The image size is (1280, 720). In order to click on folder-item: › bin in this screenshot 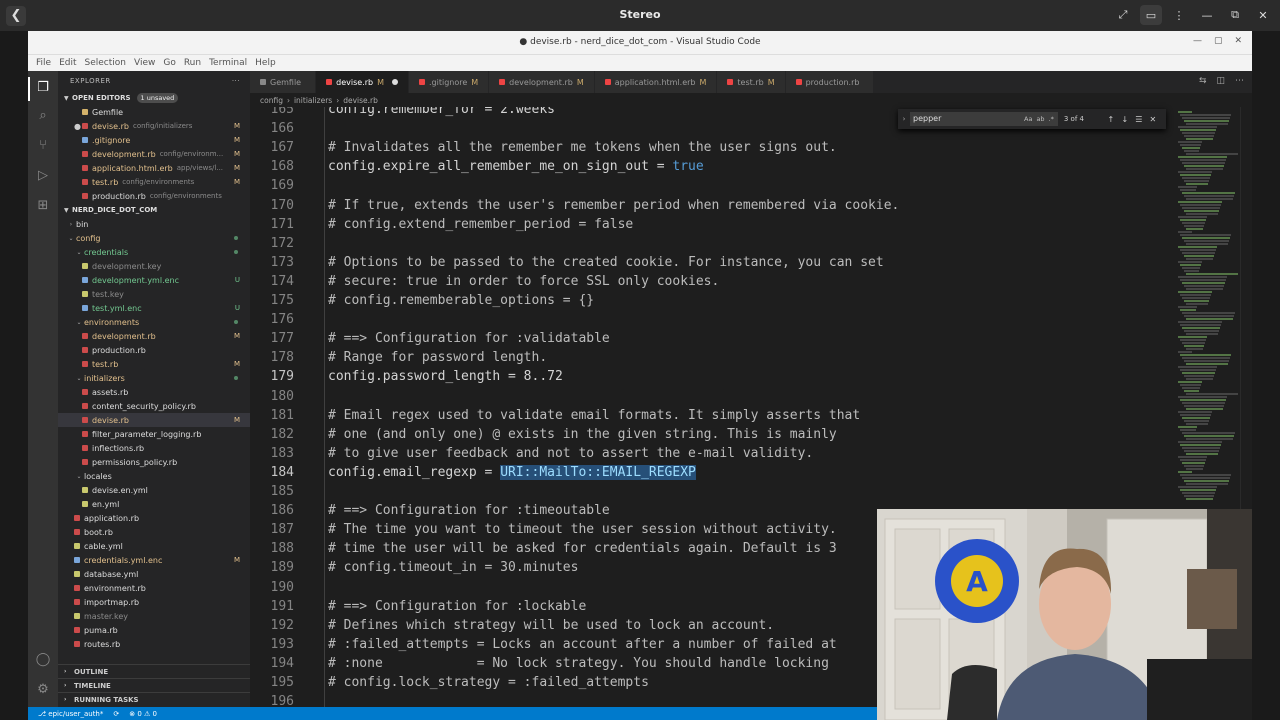, I will do `click(154, 224)`.